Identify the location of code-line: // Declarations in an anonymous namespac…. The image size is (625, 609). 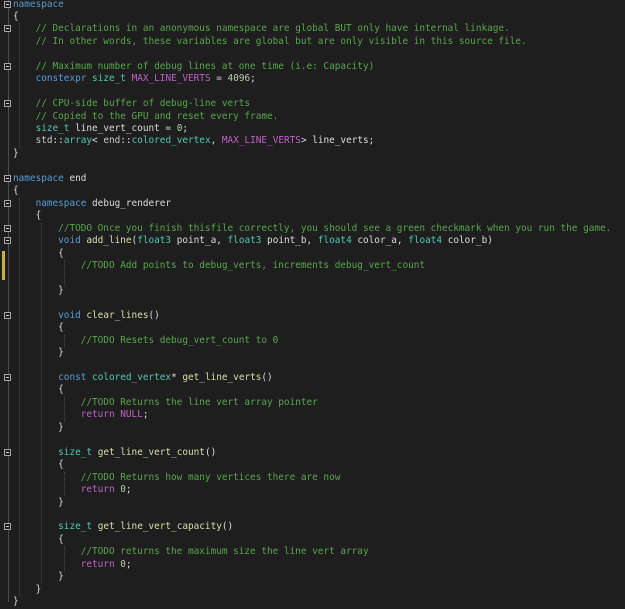
(312, 29).